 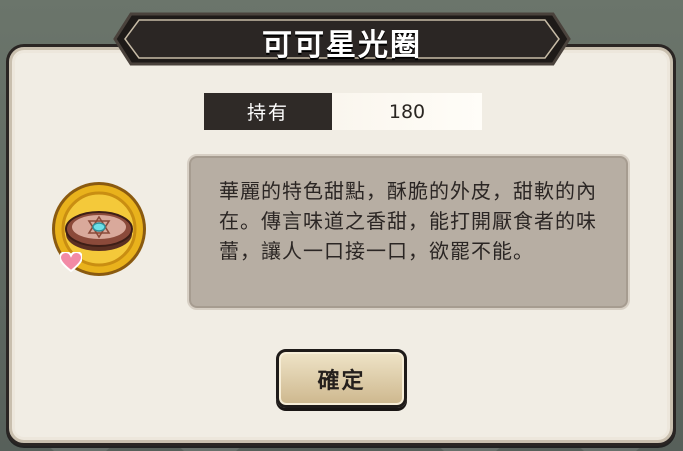 What do you see at coordinates (342, 45) in the screenshot?
I see `dialog-title: 可可星光圈` at bounding box center [342, 45].